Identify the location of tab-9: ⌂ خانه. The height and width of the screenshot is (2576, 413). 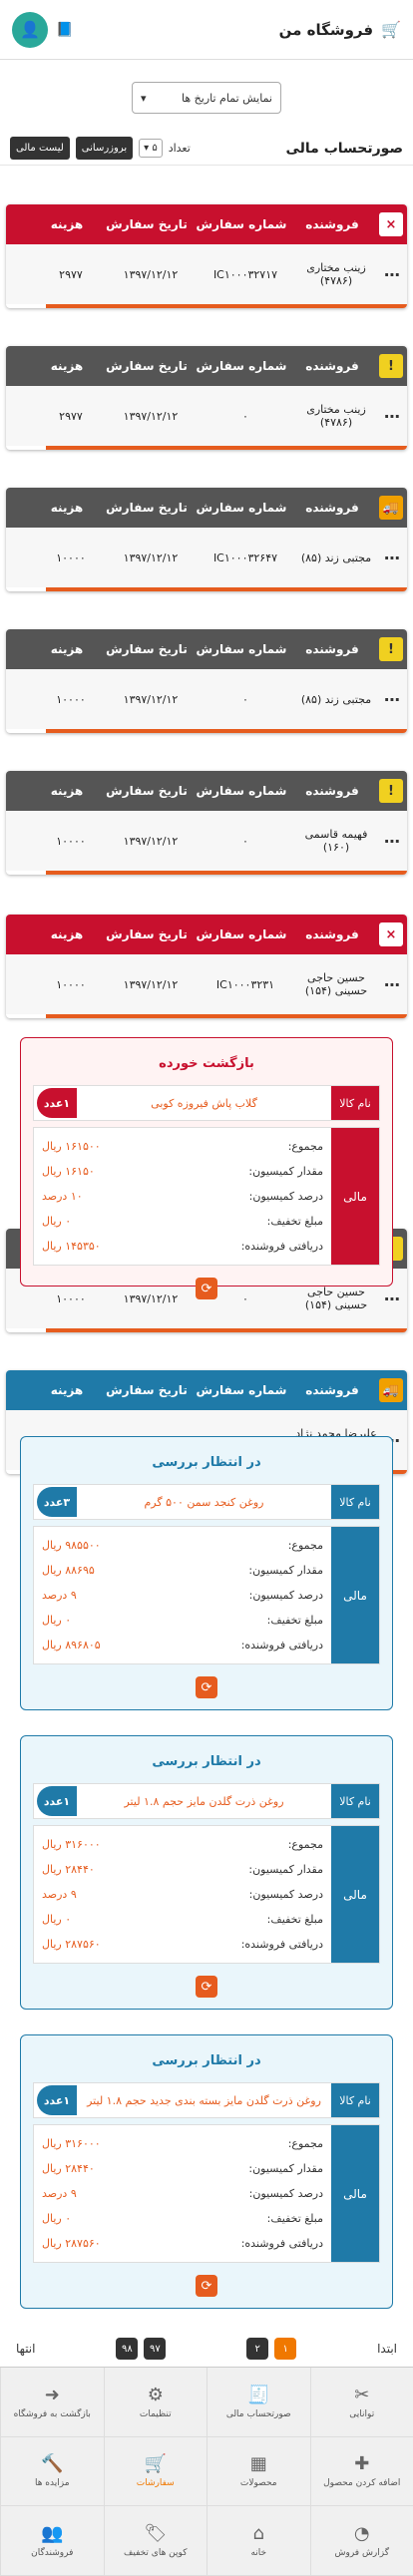
(258, 2541).